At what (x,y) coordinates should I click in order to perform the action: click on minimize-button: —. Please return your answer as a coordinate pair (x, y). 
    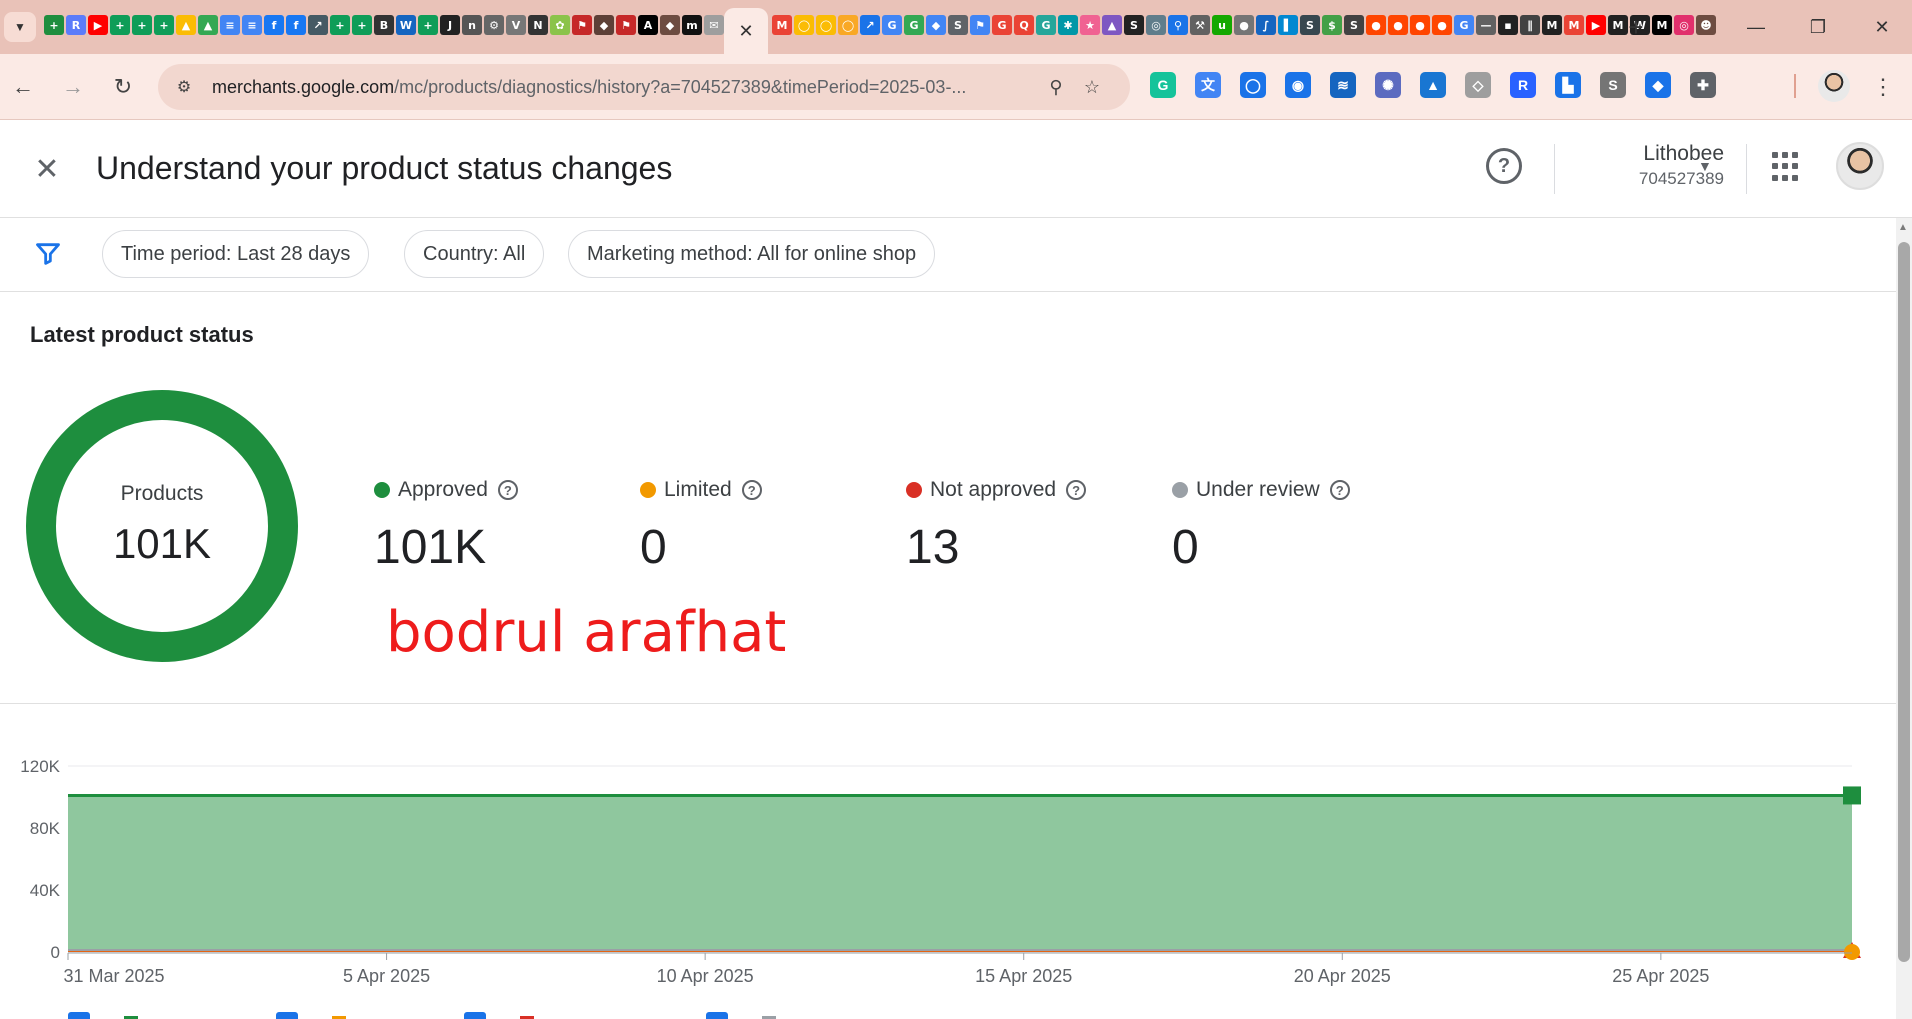
    Looking at the image, I should click on (1756, 27).